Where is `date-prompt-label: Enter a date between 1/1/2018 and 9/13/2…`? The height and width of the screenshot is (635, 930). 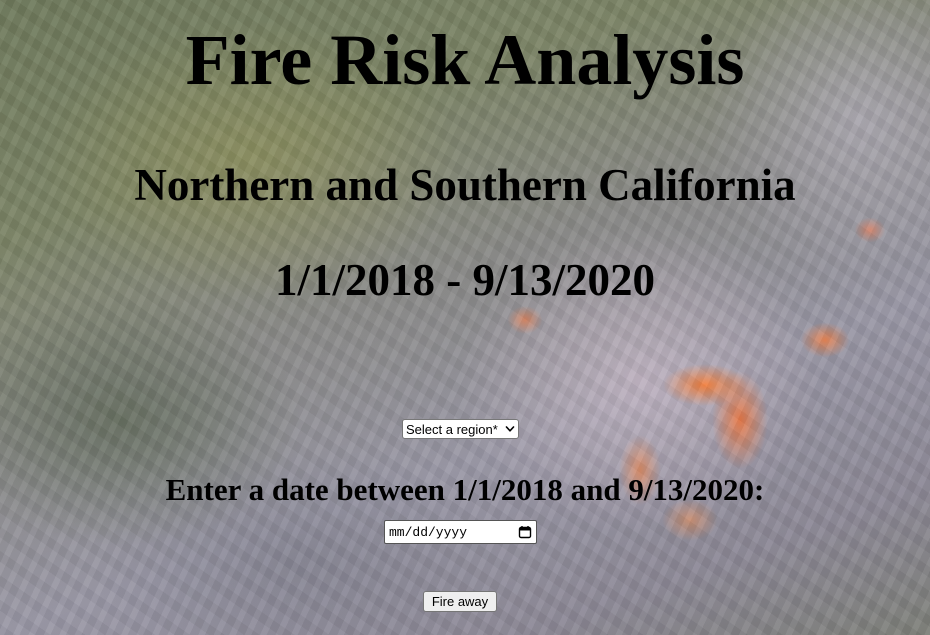 date-prompt-label: Enter a date between 1/1/2018 and 9/13/2… is located at coordinates (465, 489).